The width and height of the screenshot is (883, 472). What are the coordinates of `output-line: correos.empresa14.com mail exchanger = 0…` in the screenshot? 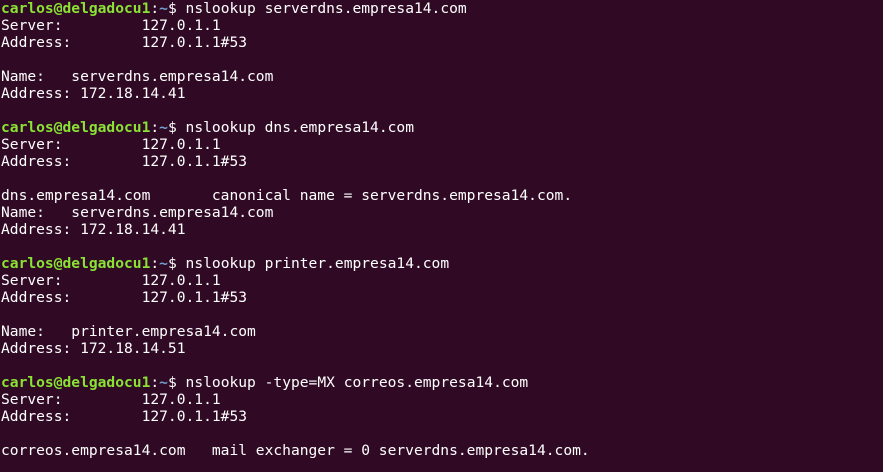 It's located at (295, 450).